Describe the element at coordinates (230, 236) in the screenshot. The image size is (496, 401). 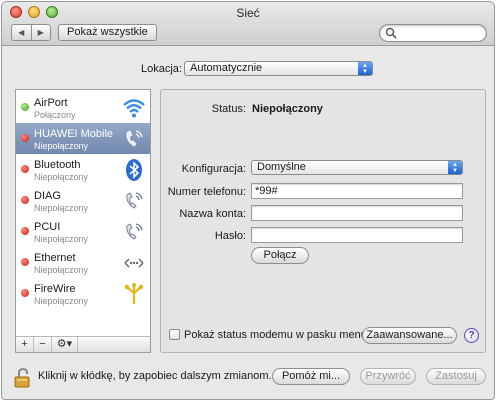
I see `password-label: Hasło:` at that location.